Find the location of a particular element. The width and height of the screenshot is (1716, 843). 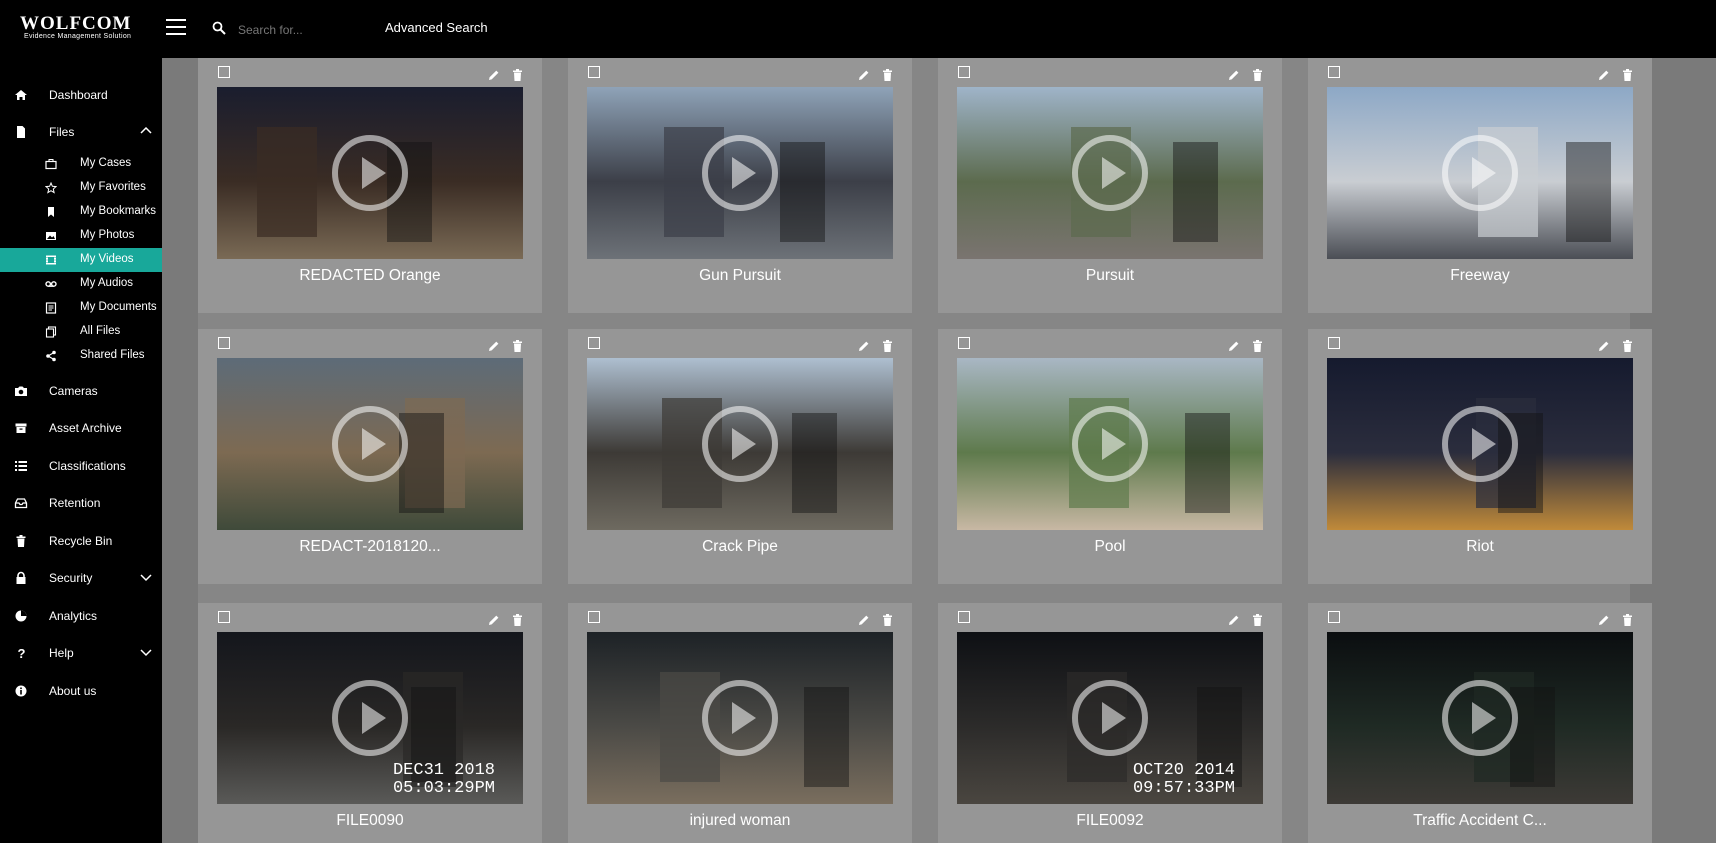

video-card: REDACTED Orange is located at coordinates (370, 185).